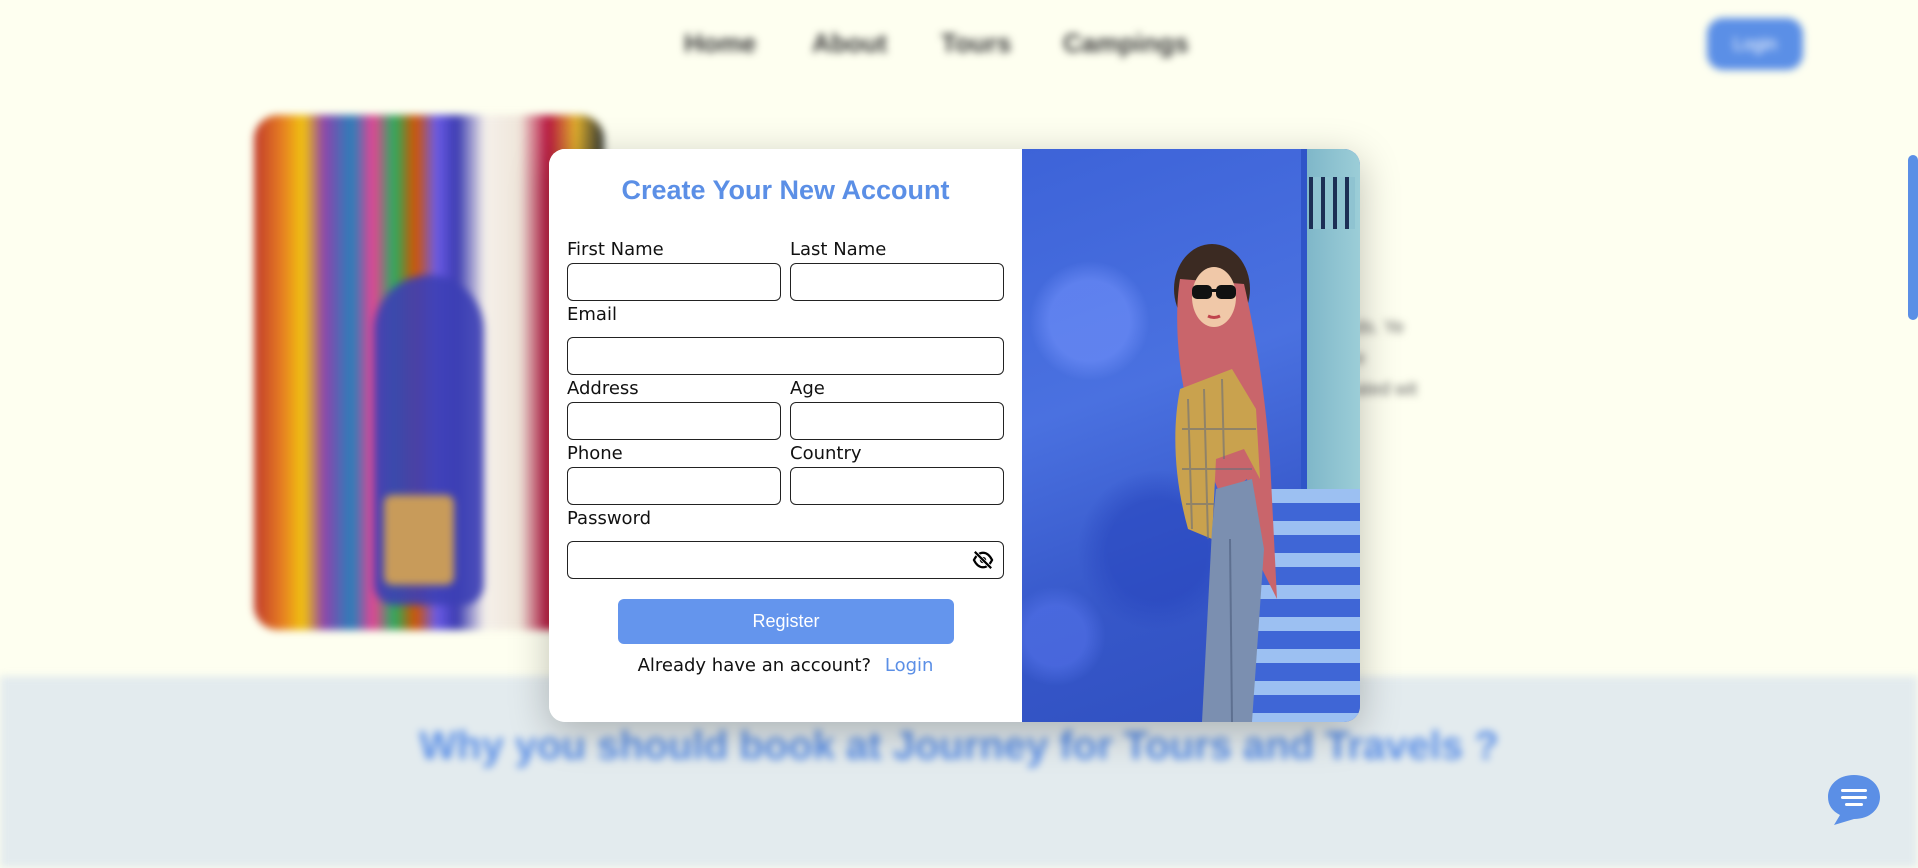 The image size is (1918, 868). Describe the element at coordinates (674, 421) in the screenshot. I see `address-input` at that location.